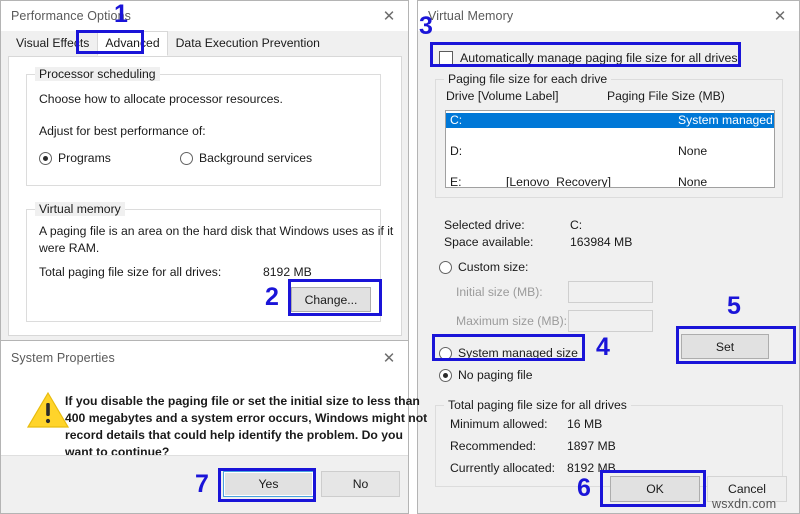 Image resolution: width=800 pixels, height=514 pixels. What do you see at coordinates (608, 16) in the screenshot?
I see `virtual-memory-titlebar: Virtual Memory ✕` at bounding box center [608, 16].